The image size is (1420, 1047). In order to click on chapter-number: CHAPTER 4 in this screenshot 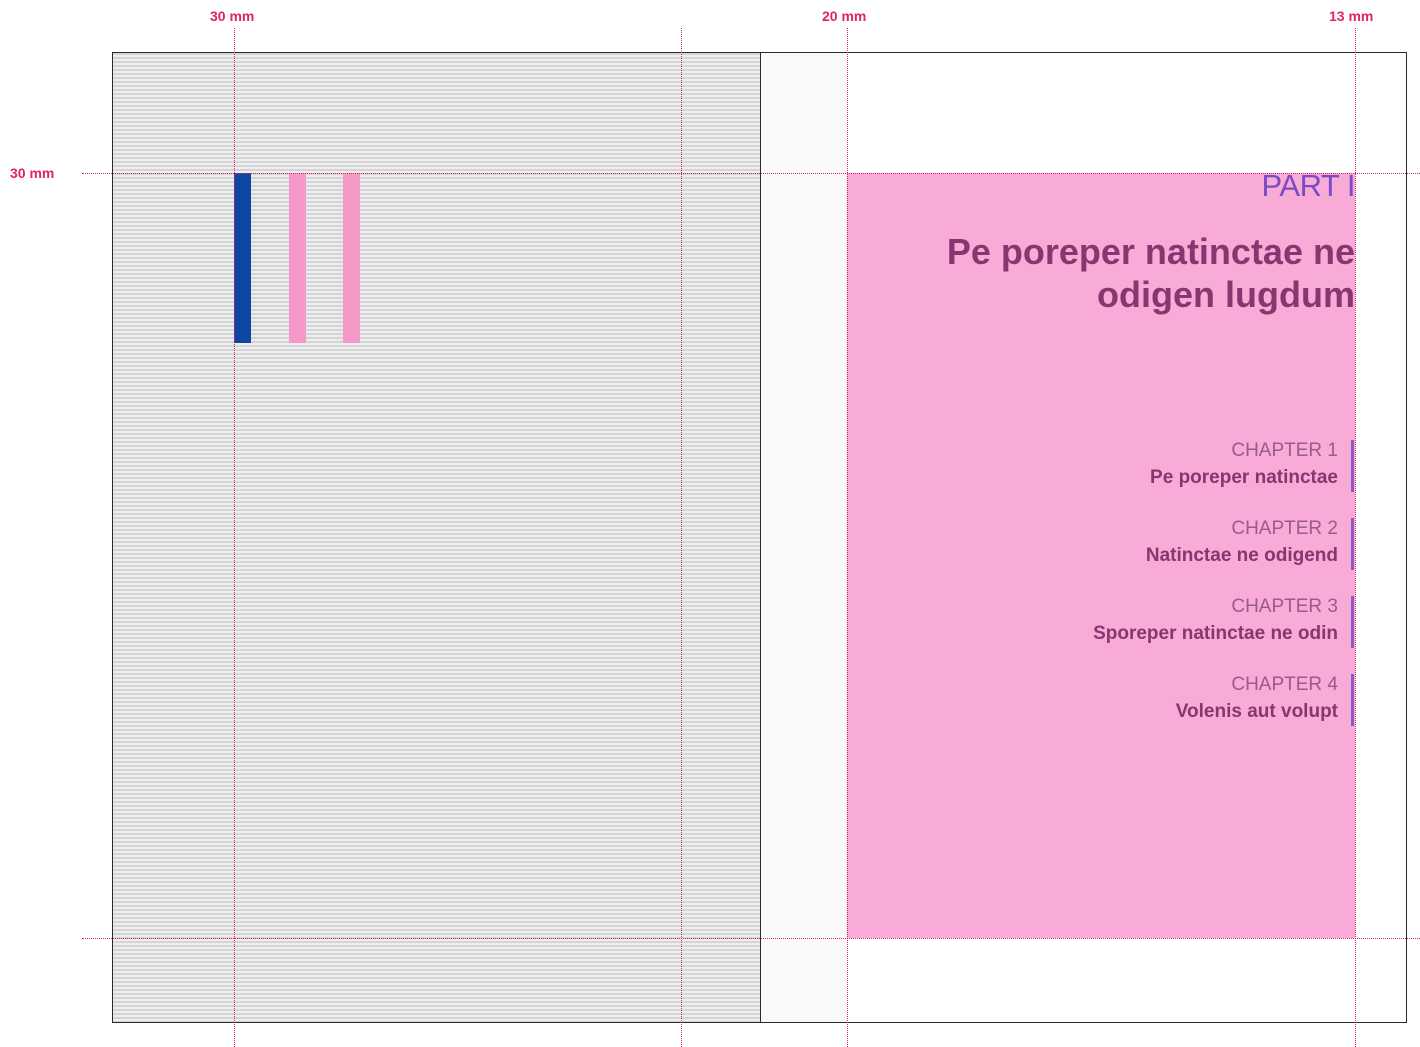, I will do `click(1284, 684)`.